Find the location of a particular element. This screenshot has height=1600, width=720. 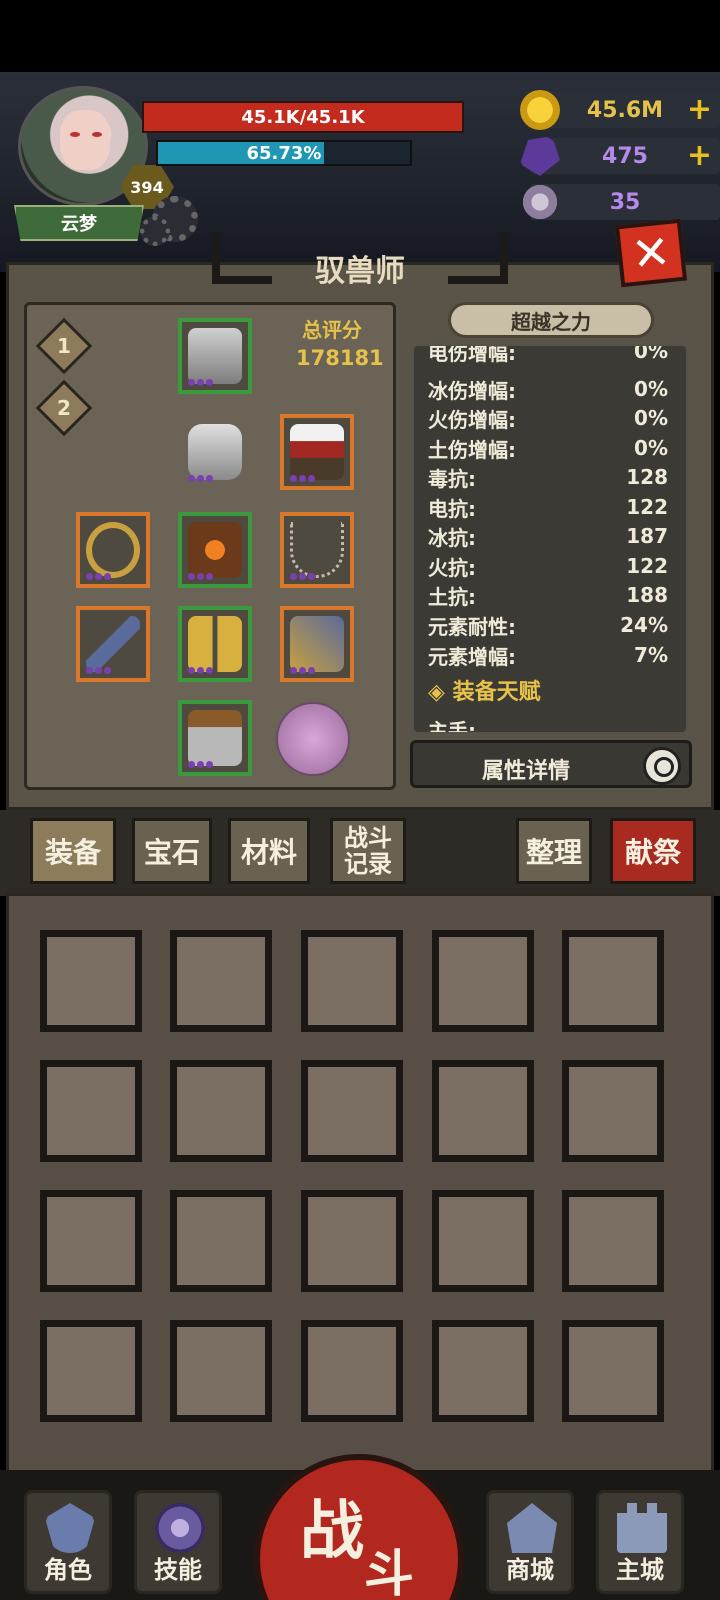

close-icon: ✕ is located at coordinates (651, 253).